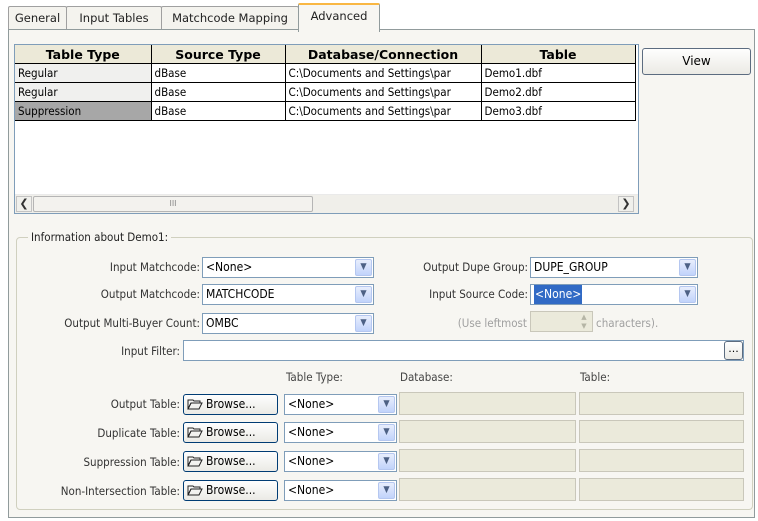 This screenshot has width=758, height=521. I want to click on output-dupe-group-value: DUPE_GROUP, so click(571, 267).